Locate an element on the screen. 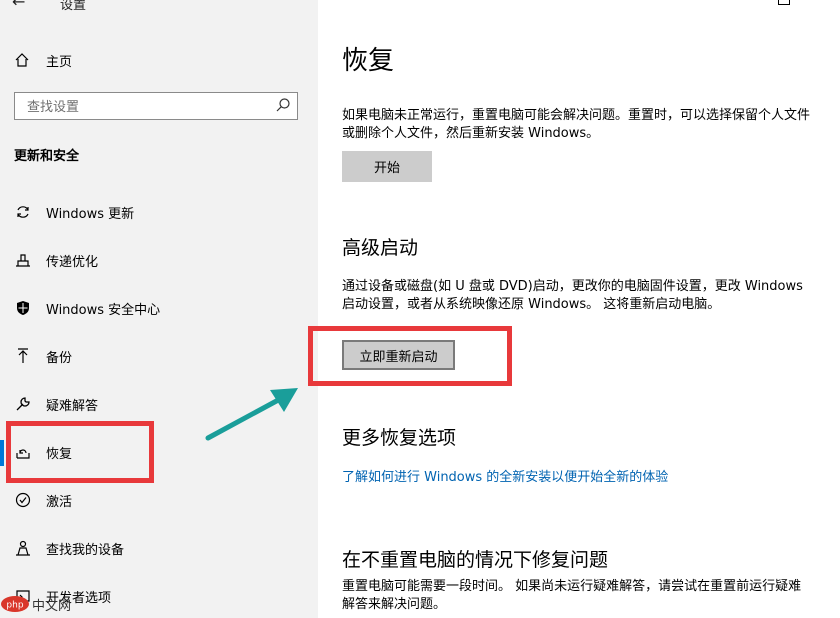  backup-arrow-icon is located at coordinates (23, 356).